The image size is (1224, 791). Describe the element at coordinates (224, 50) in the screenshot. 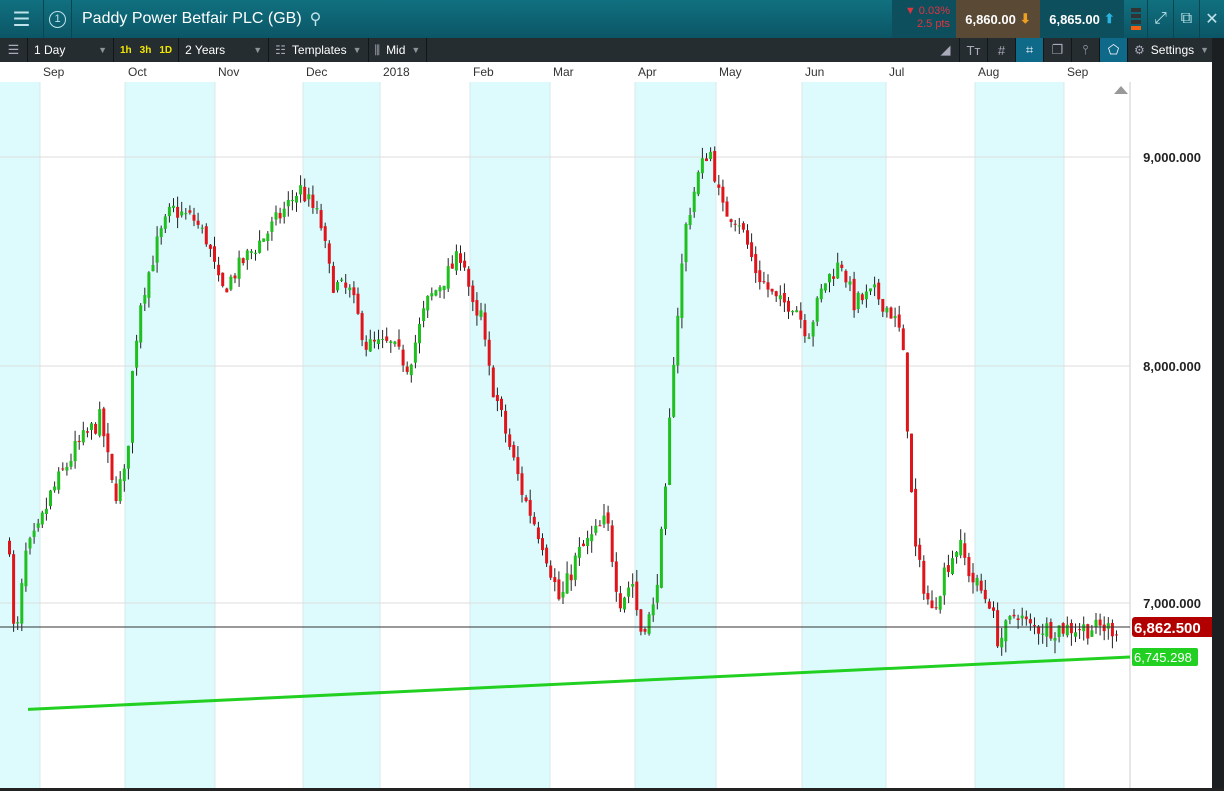

I see `range-select: 2 Years ▼` at that location.